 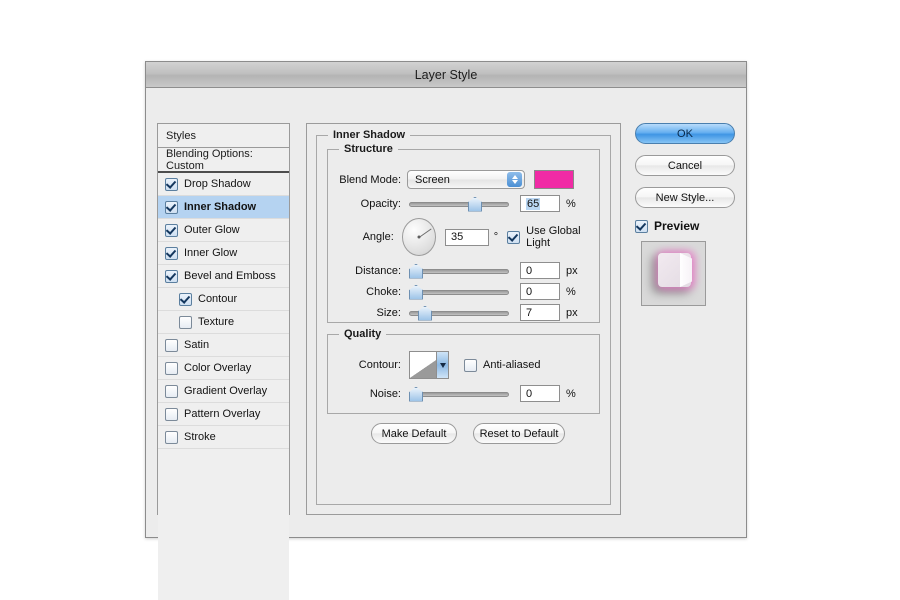 I want to click on chevron-up-icon, so click(x=514, y=177).